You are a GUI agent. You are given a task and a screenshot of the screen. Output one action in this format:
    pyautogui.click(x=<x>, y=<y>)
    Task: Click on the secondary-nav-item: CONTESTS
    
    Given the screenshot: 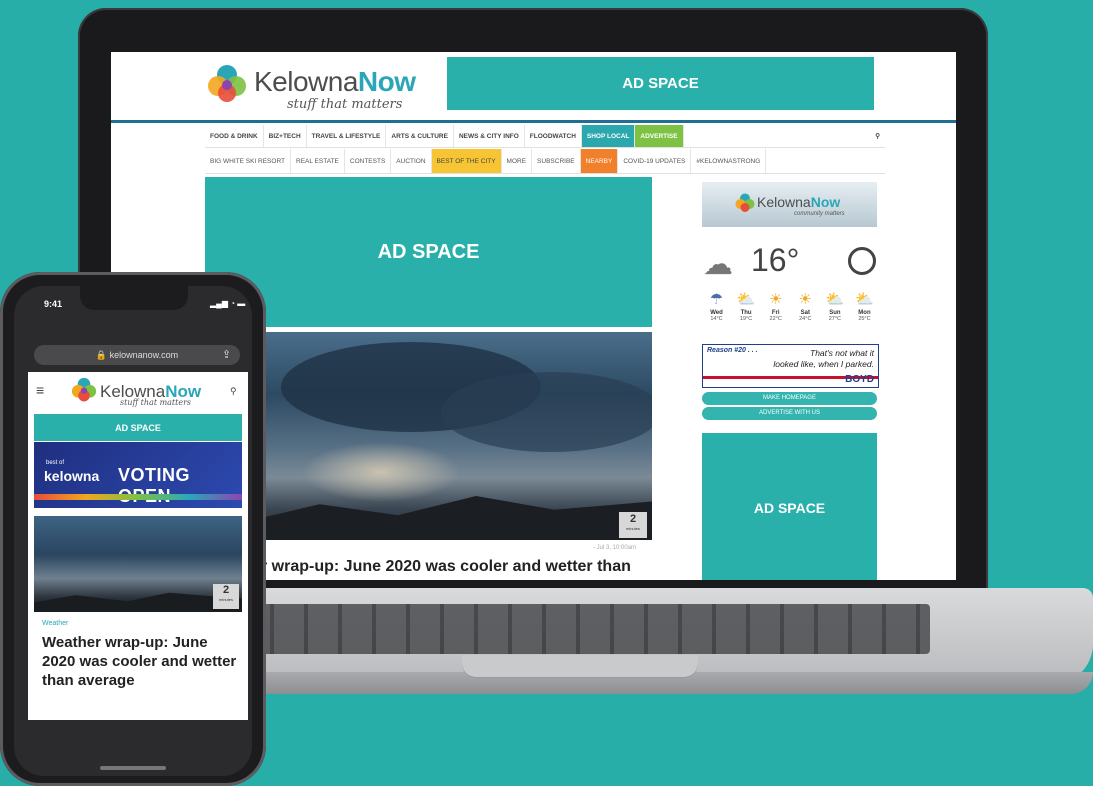 What is the action you would take?
    pyautogui.click(x=368, y=161)
    